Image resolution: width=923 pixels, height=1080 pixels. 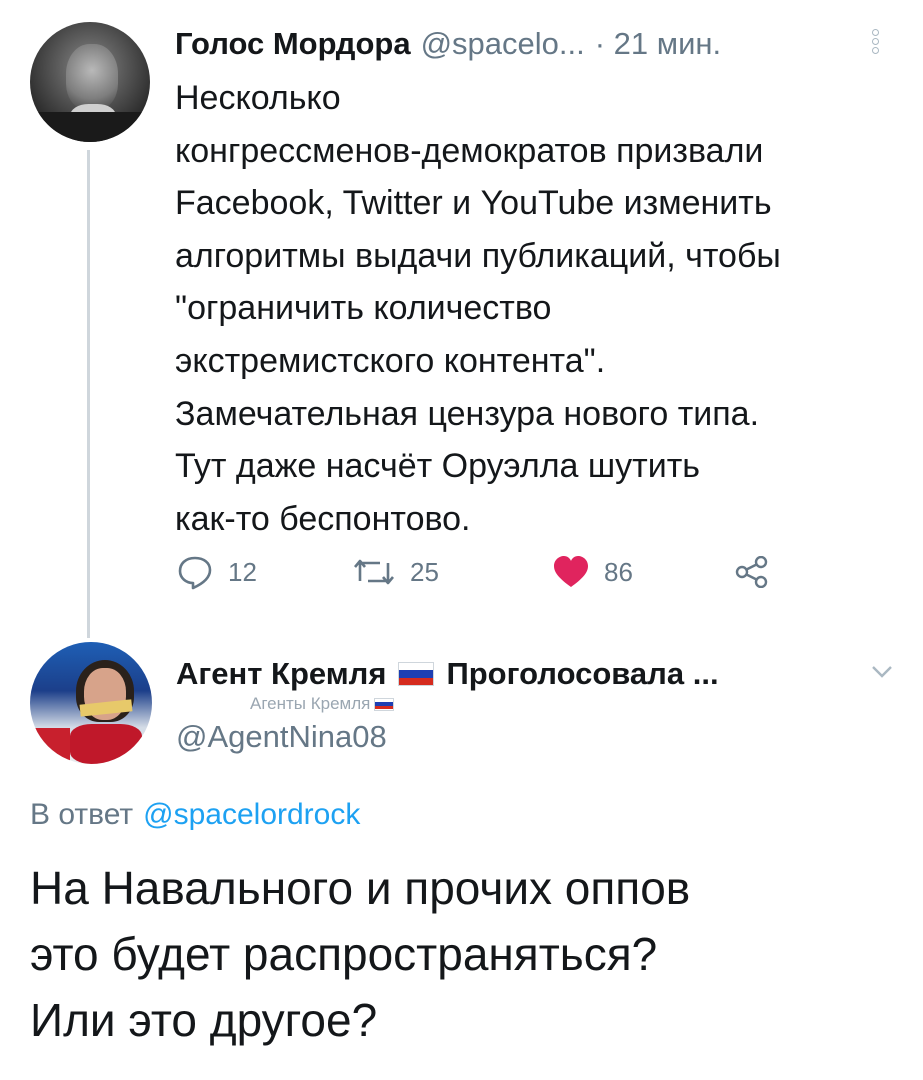 What do you see at coordinates (242, 571) in the screenshot?
I see `reply-count: 12` at bounding box center [242, 571].